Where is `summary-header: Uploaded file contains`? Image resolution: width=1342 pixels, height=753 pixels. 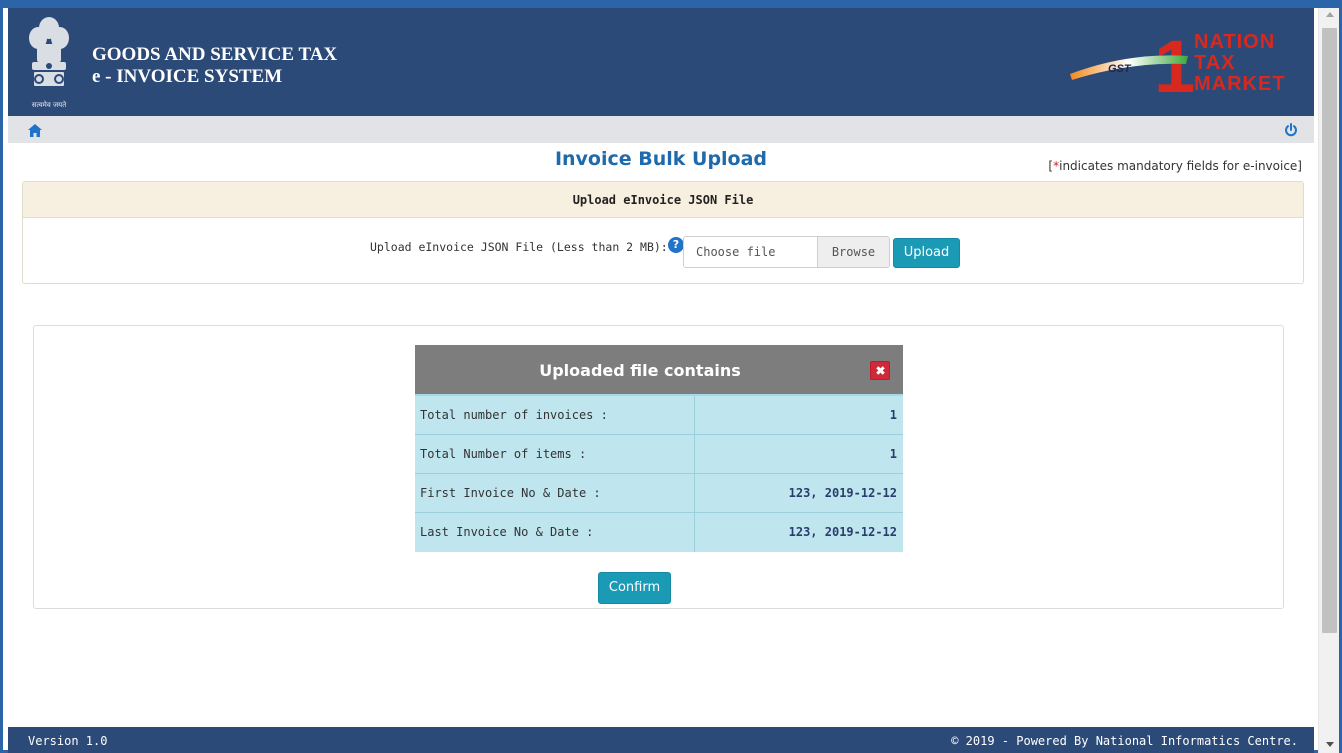 summary-header: Uploaded file contains is located at coordinates (659, 370).